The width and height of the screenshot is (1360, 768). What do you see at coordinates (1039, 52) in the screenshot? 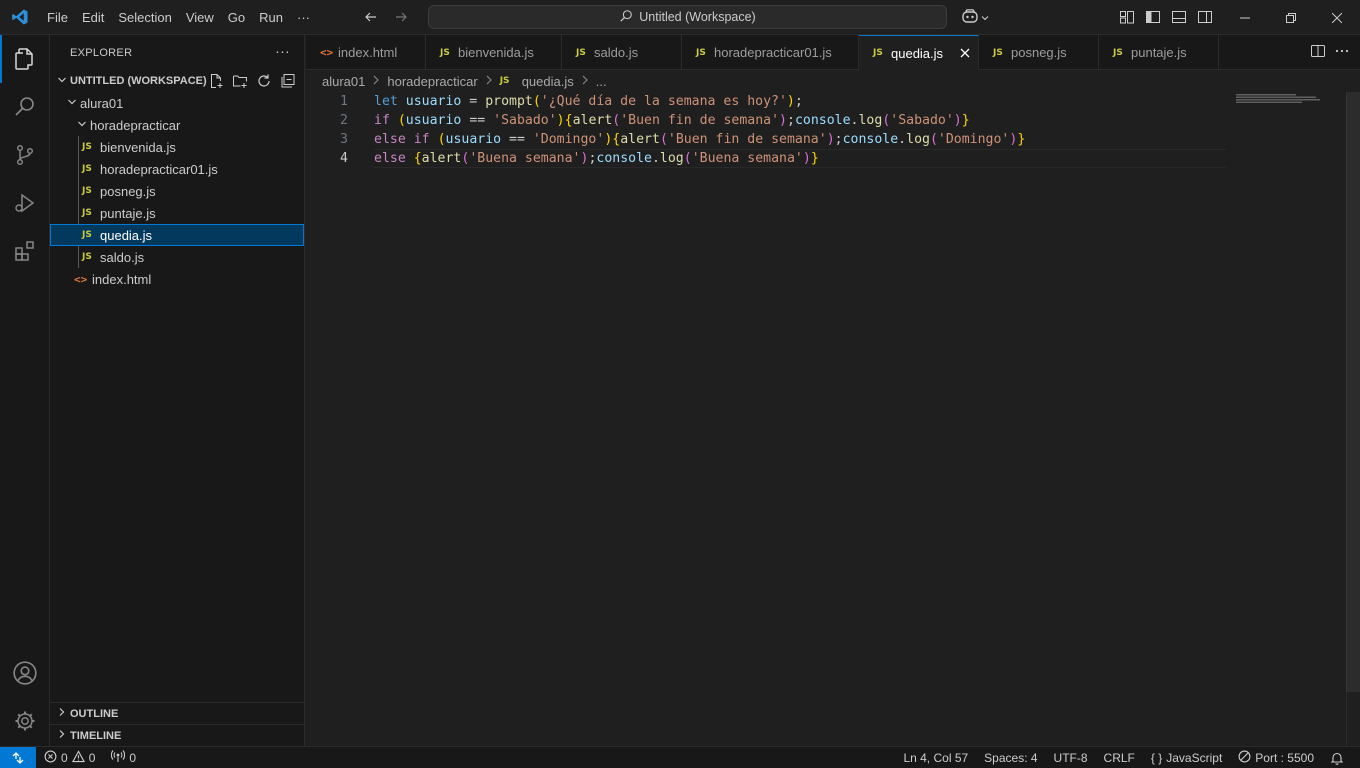
I see `tab-posneg: JS posneg.js` at bounding box center [1039, 52].